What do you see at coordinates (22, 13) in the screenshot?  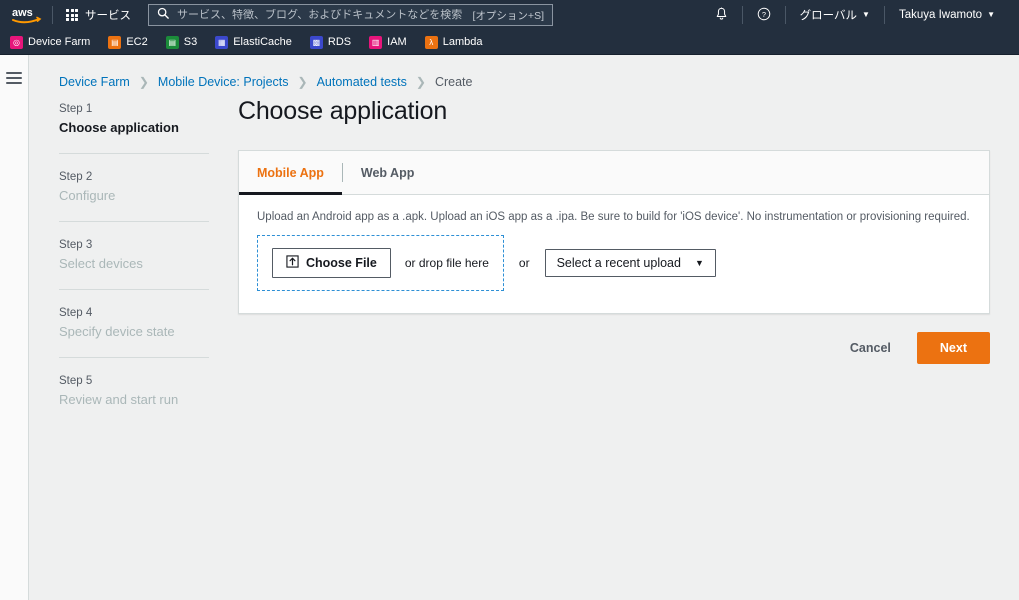 I see `svg-text: aws` at bounding box center [22, 13].